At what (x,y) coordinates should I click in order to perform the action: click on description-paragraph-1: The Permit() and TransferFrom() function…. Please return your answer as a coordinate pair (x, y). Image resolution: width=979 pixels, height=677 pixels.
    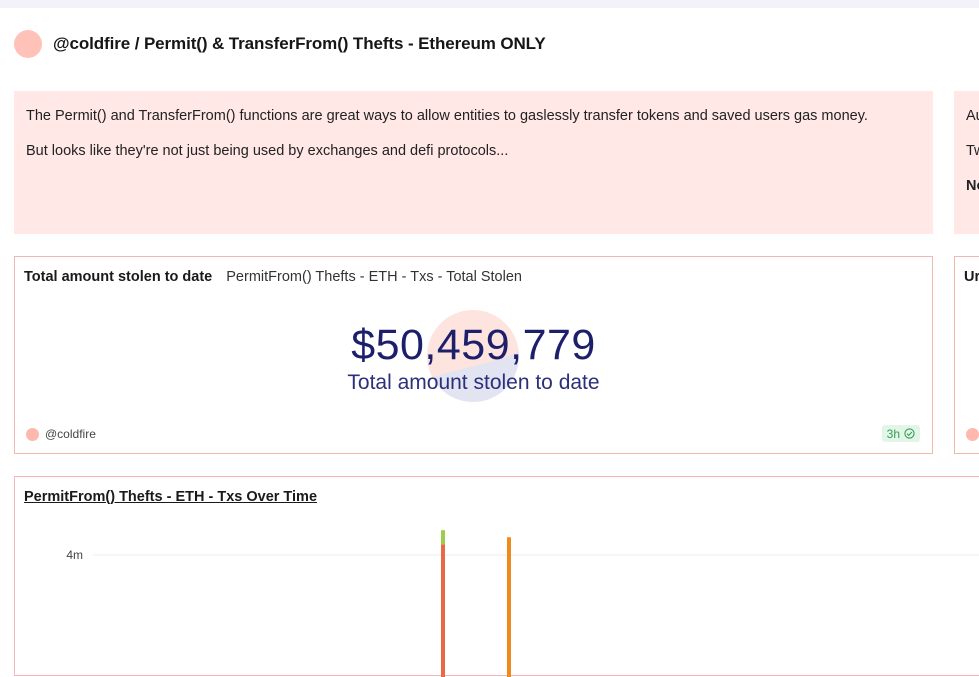
    Looking at the image, I should click on (447, 116).